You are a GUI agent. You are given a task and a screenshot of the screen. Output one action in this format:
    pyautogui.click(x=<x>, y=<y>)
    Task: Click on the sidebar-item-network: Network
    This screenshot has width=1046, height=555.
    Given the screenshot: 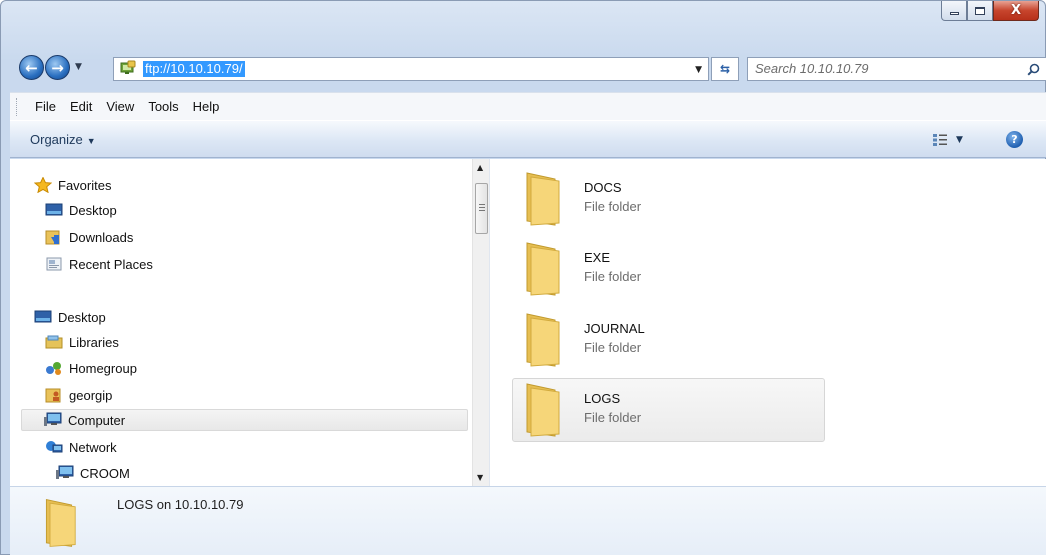 What is the action you would take?
    pyautogui.click(x=81, y=447)
    